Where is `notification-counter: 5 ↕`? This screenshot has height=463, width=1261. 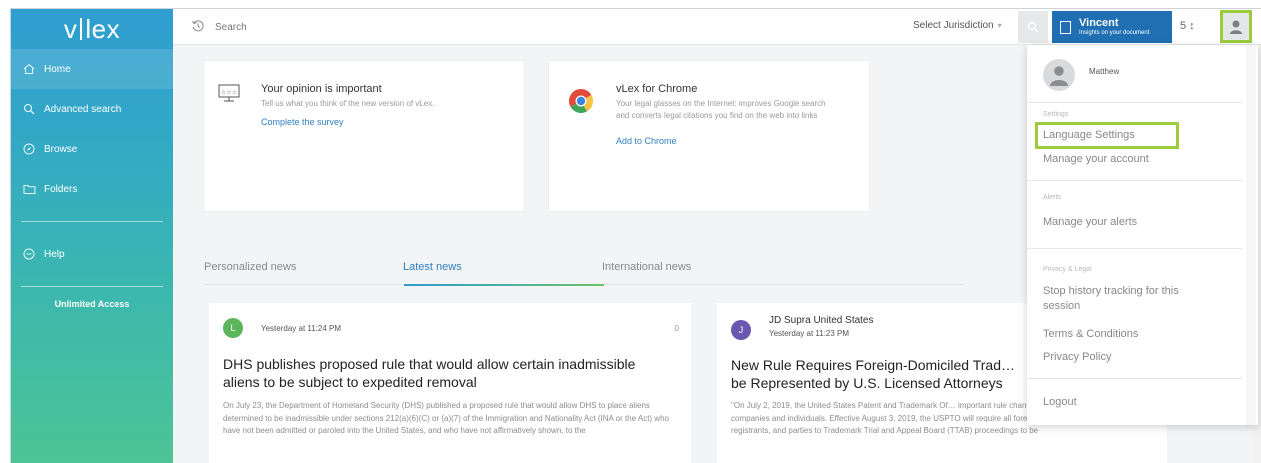 notification-counter: 5 ↕ is located at coordinates (1187, 26).